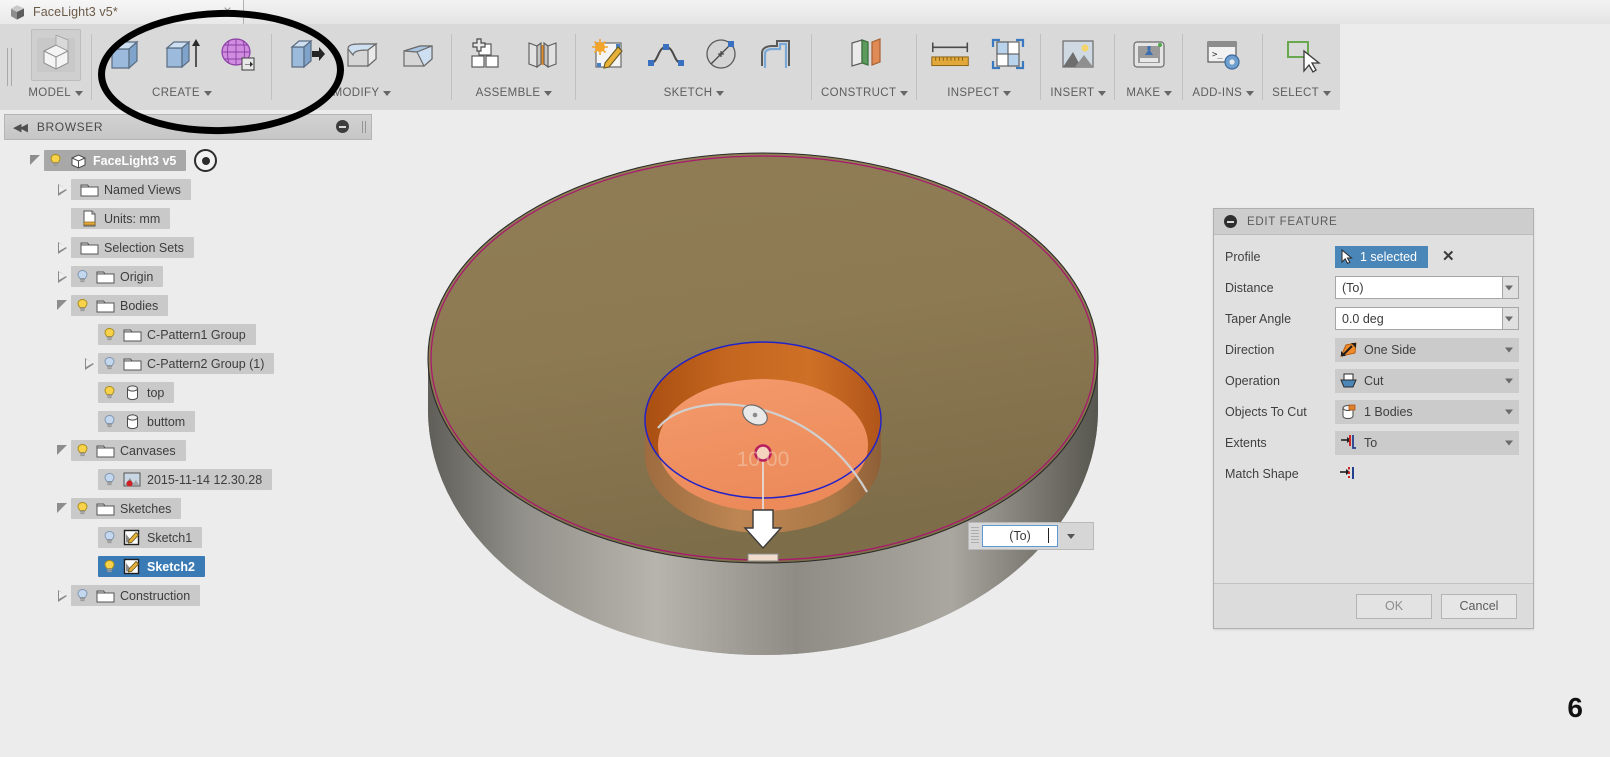 This screenshot has width=1610, height=757. I want to click on canvas-dimension-input-group: (To), so click(1031, 536).